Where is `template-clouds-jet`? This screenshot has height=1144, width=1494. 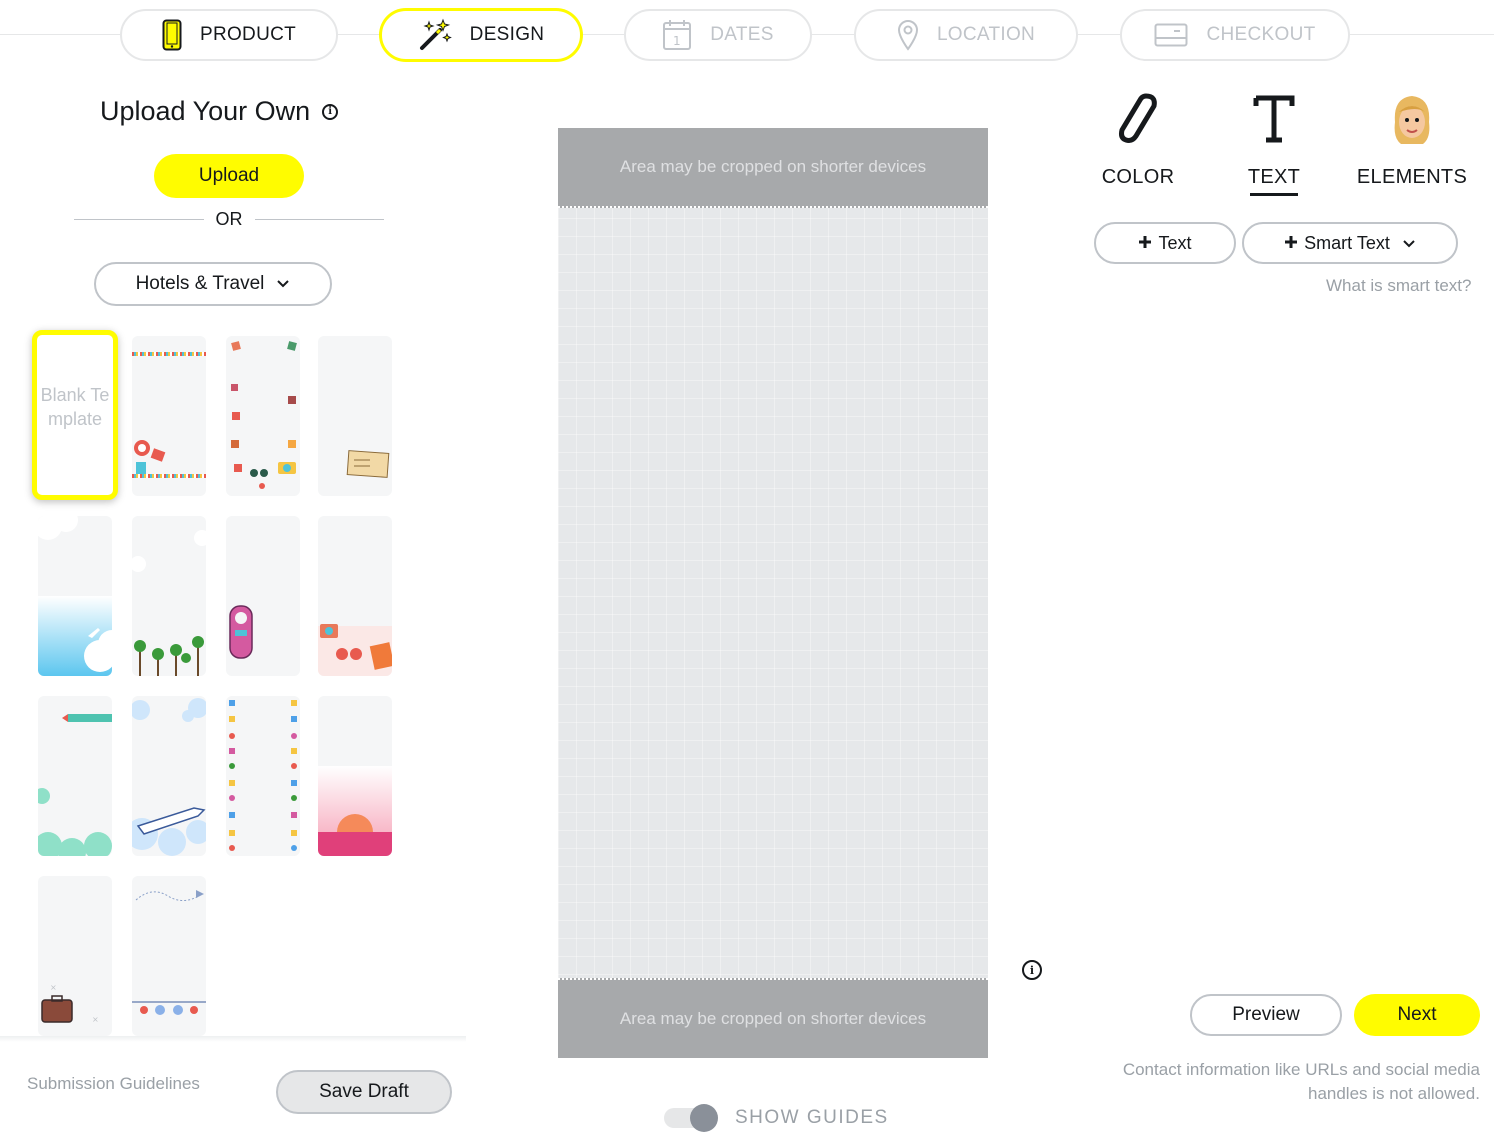
template-clouds-jet is located at coordinates (169, 776).